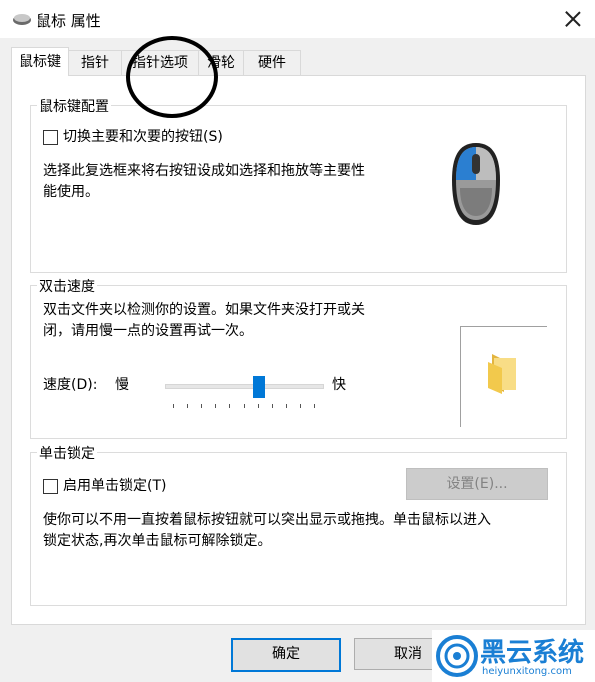  What do you see at coordinates (297, 19) in the screenshot?
I see `title-bar: 鼠标 属性` at bounding box center [297, 19].